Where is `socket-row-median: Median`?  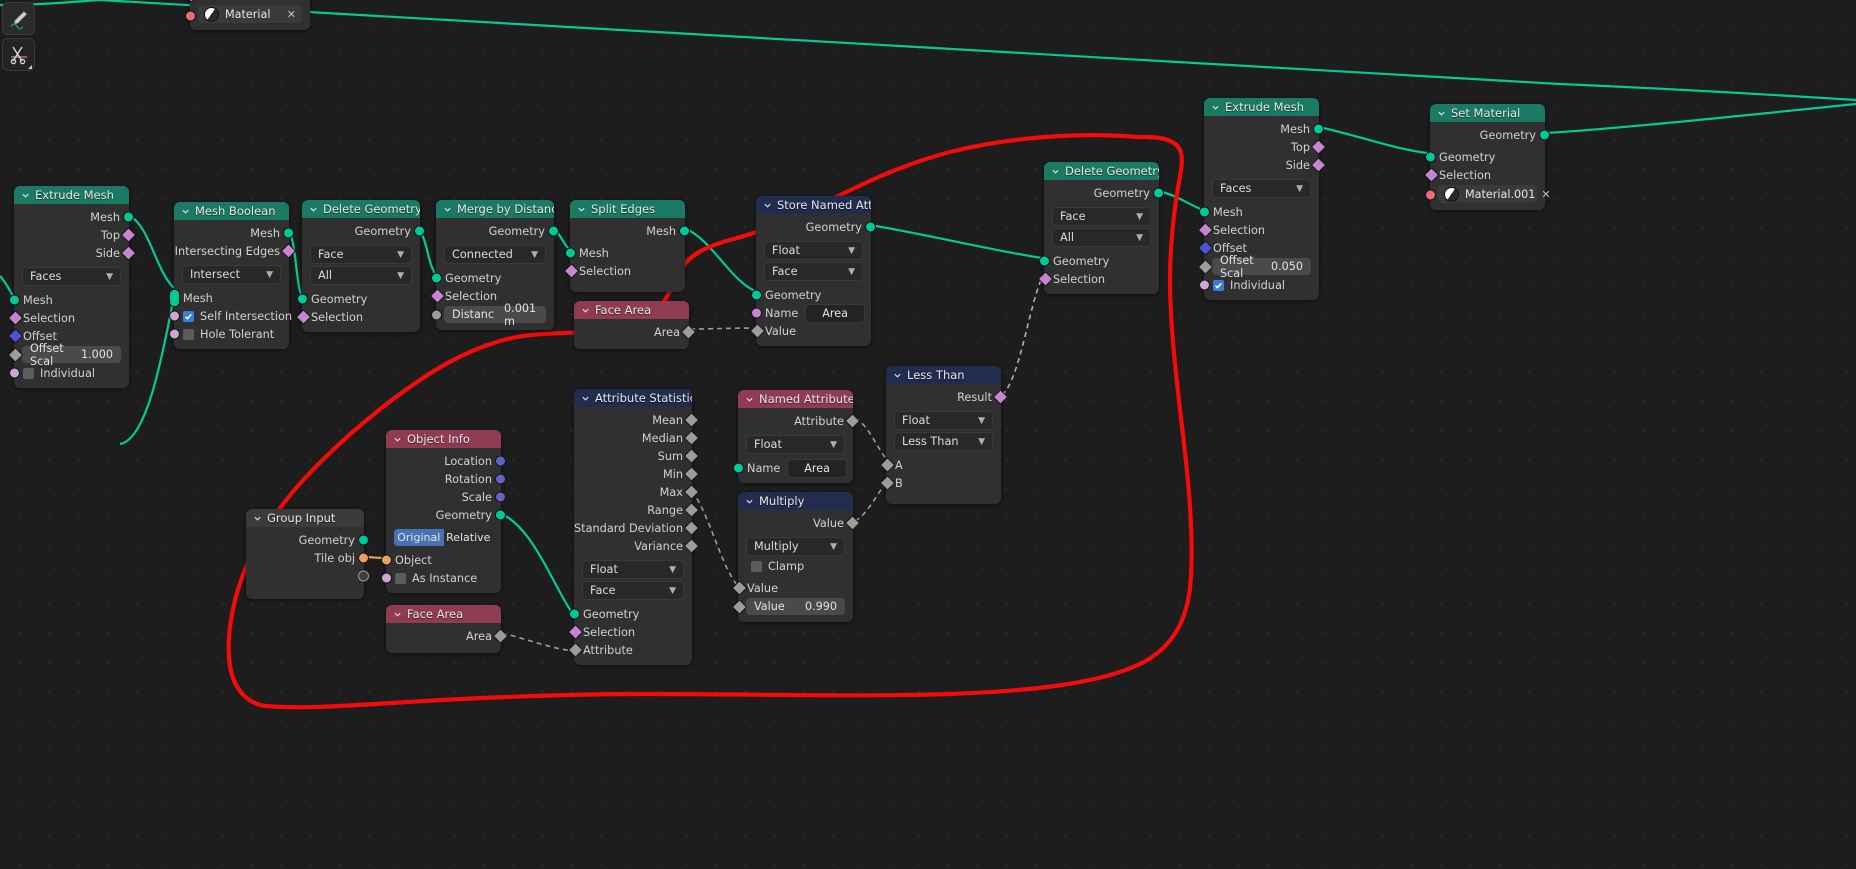
socket-row-median: Median is located at coordinates (636, 438).